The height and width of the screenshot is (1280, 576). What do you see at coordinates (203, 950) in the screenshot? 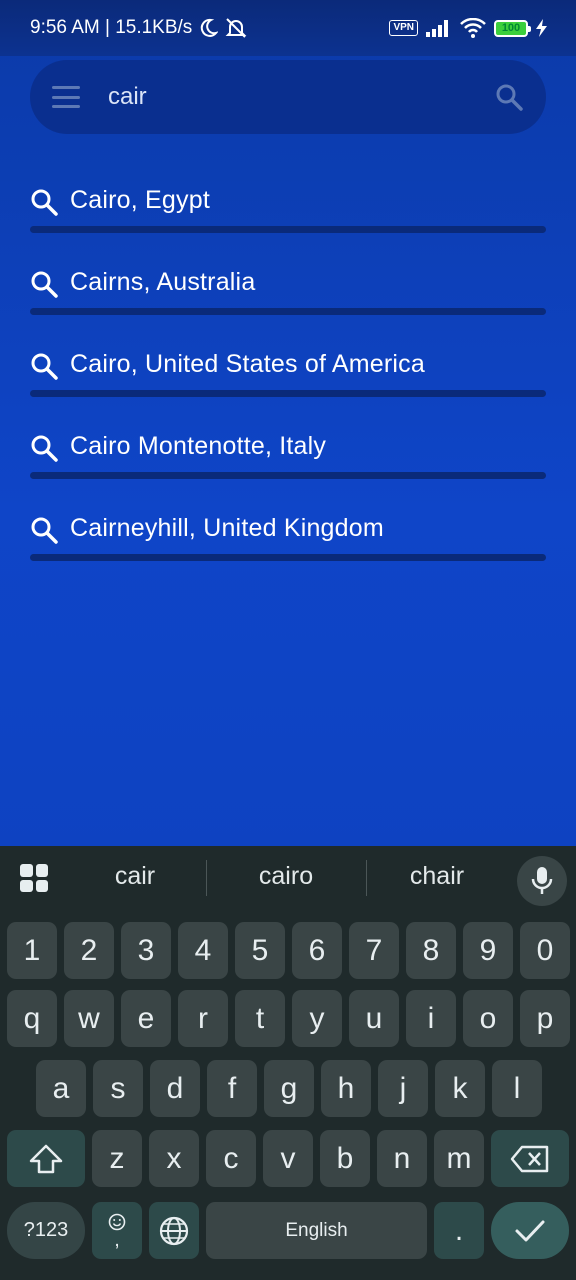
I see `key-4: 4` at bounding box center [203, 950].